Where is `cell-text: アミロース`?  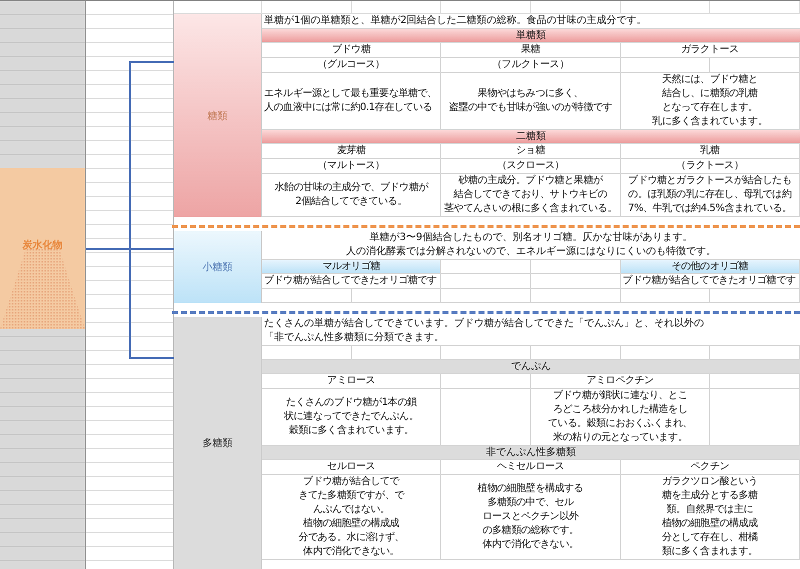
cell-text: アミロース is located at coordinates (351, 381).